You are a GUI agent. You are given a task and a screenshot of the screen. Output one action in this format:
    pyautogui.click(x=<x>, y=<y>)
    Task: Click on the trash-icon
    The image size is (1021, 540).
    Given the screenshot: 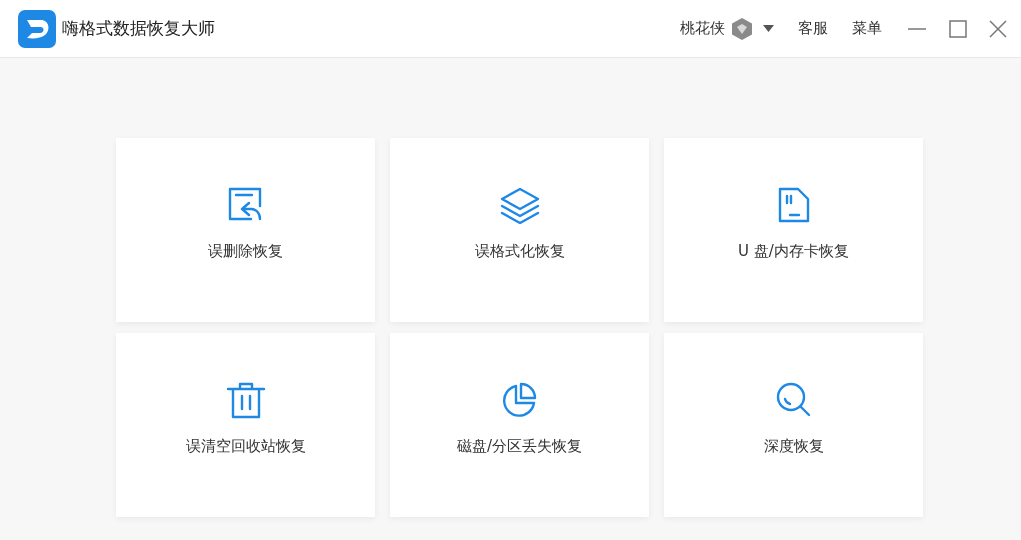 What is the action you would take?
    pyautogui.click(x=245, y=400)
    